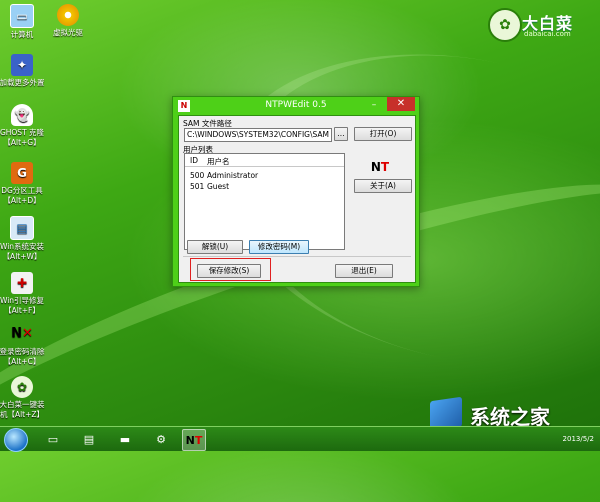 The height and width of the screenshot is (502, 600). Describe the element at coordinates (383, 134) in the screenshot. I see `open-button: 打开(O)` at that location.